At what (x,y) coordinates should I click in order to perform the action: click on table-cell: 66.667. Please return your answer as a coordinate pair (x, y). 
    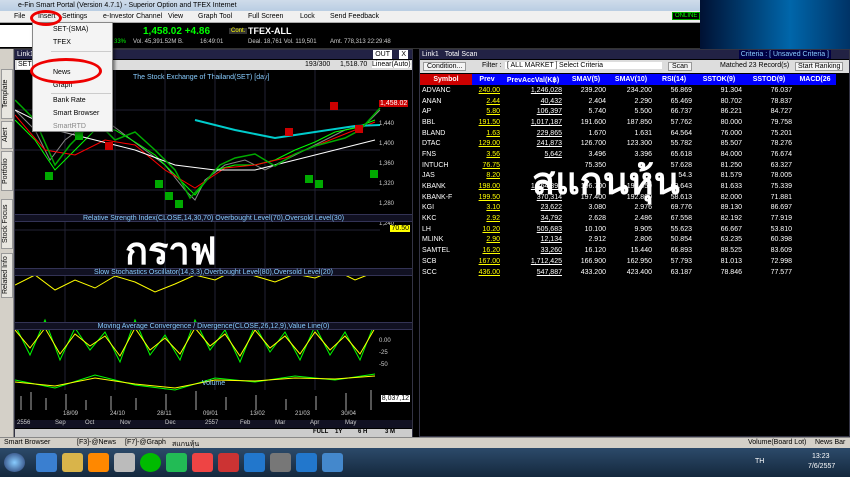
    Looking at the image, I should click on (731, 229).